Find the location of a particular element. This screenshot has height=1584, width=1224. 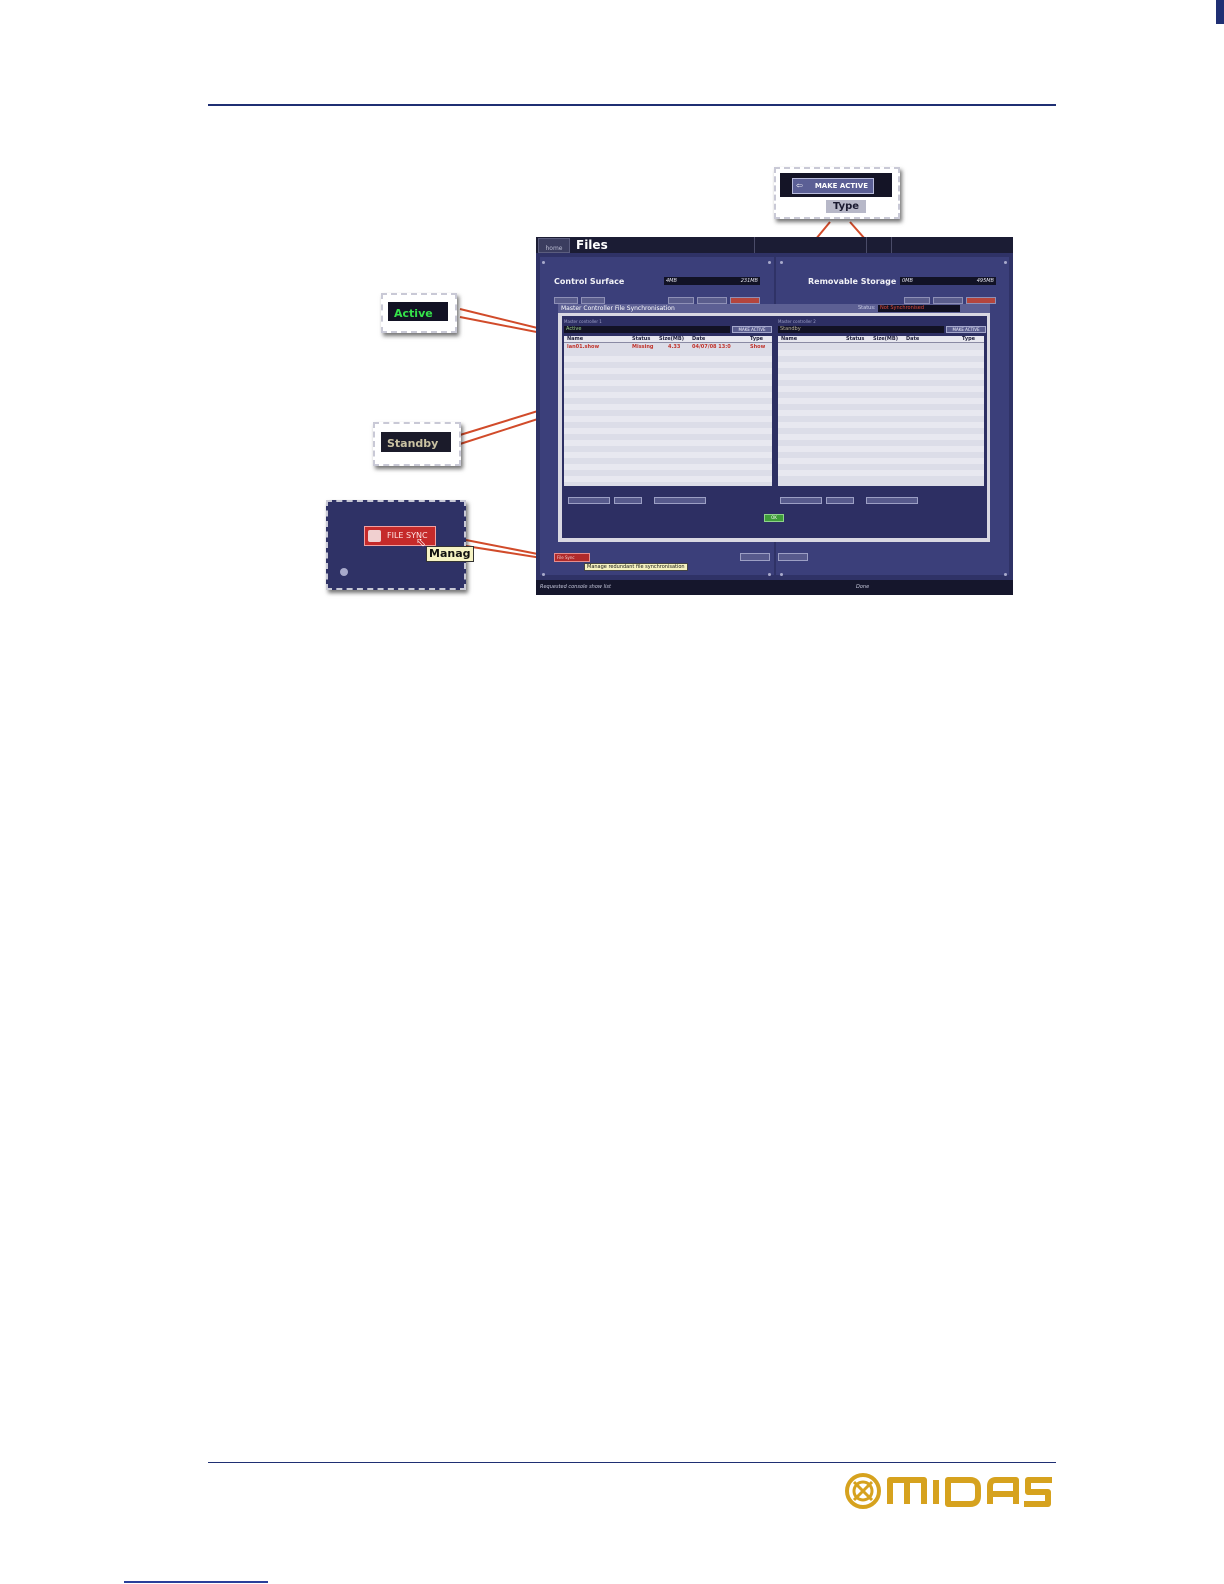

meter-used: 0MB is located at coordinates (907, 281).